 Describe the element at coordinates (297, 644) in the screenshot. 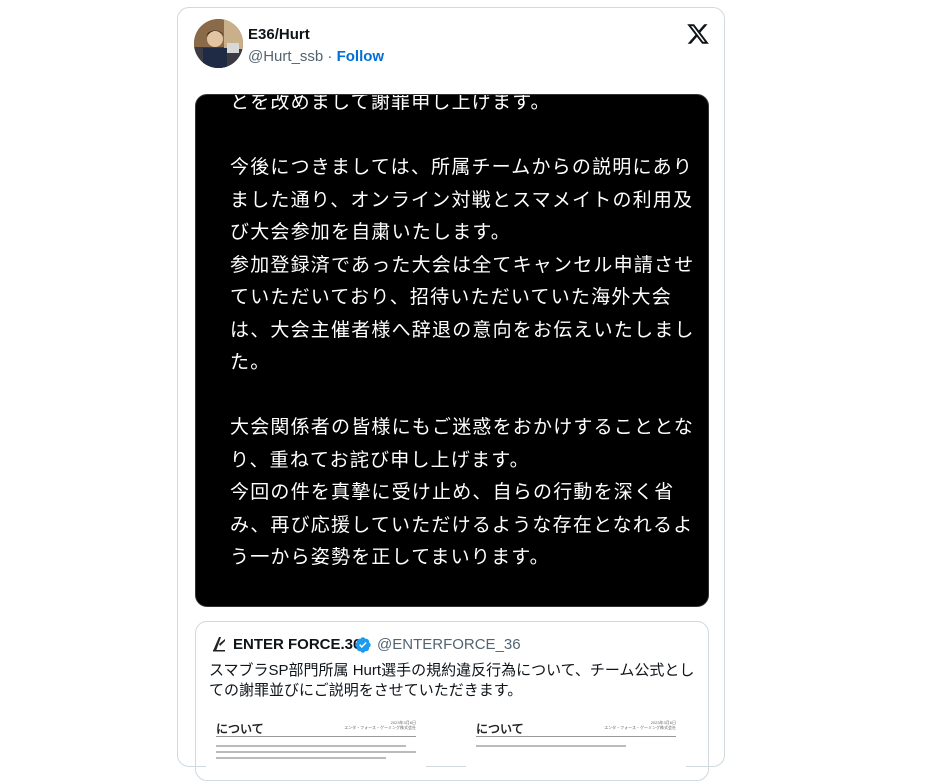

I see `quoted-author-name: ENTER FORCE.36` at that location.